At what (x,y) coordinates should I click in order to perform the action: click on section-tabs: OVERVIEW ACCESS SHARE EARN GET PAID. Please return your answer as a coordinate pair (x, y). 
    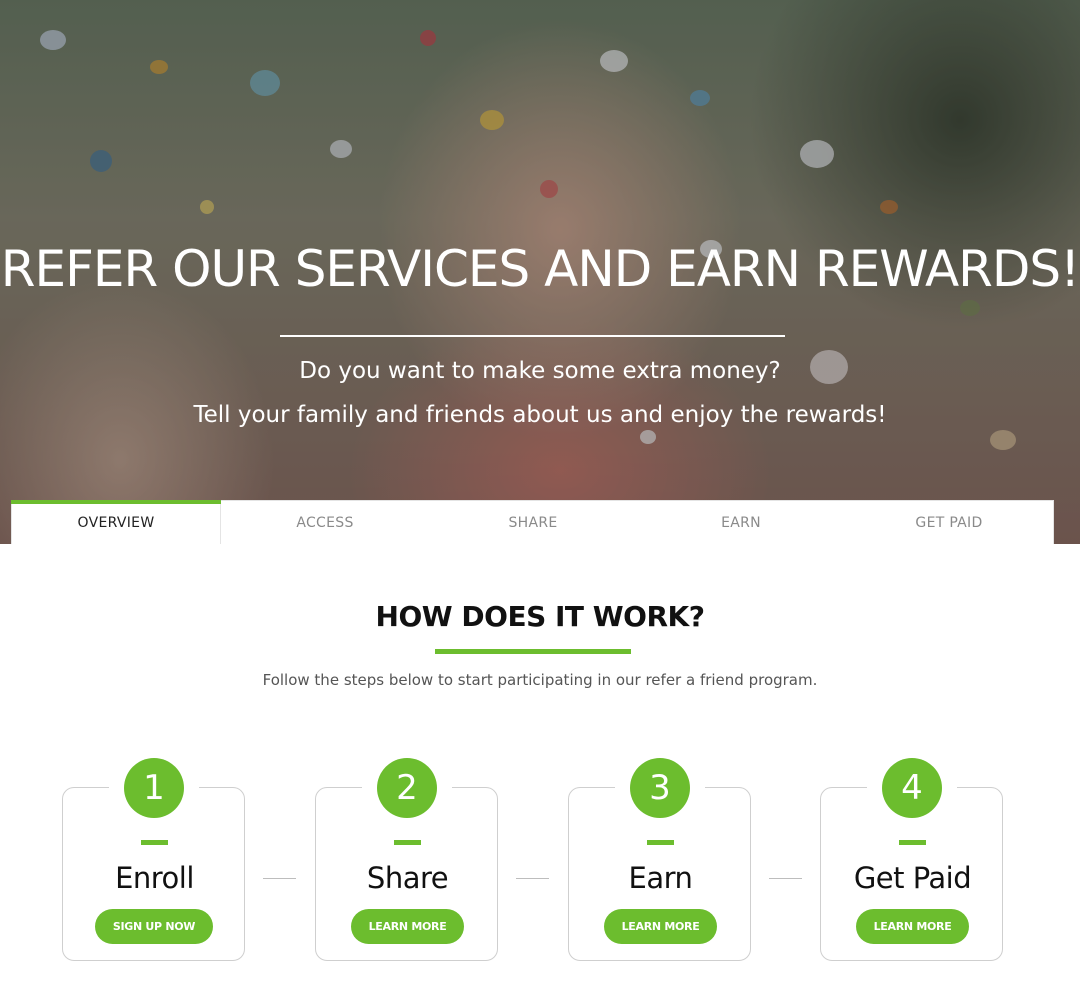
    Looking at the image, I should click on (532, 522).